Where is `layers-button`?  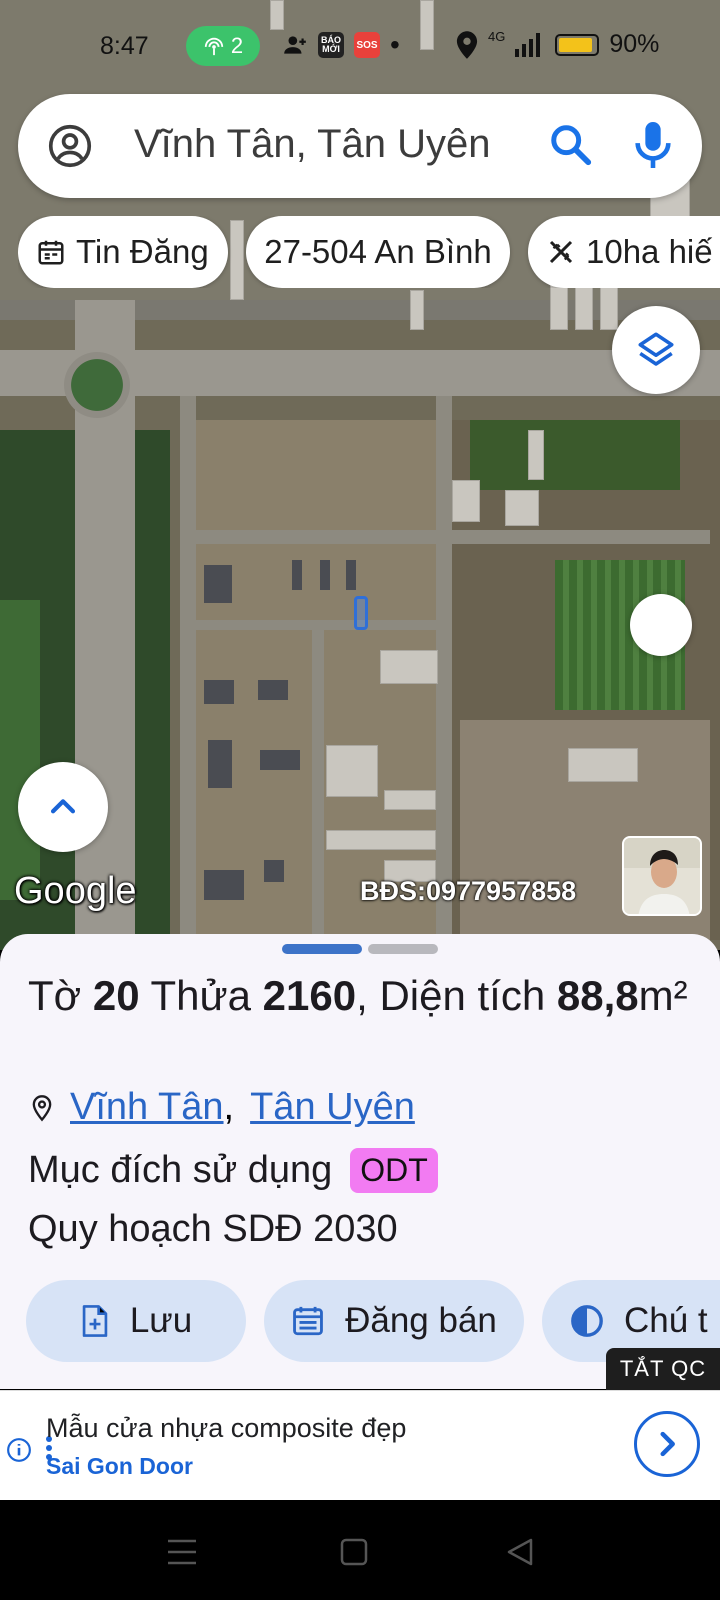 layers-button is located at coordinates (656, 350).